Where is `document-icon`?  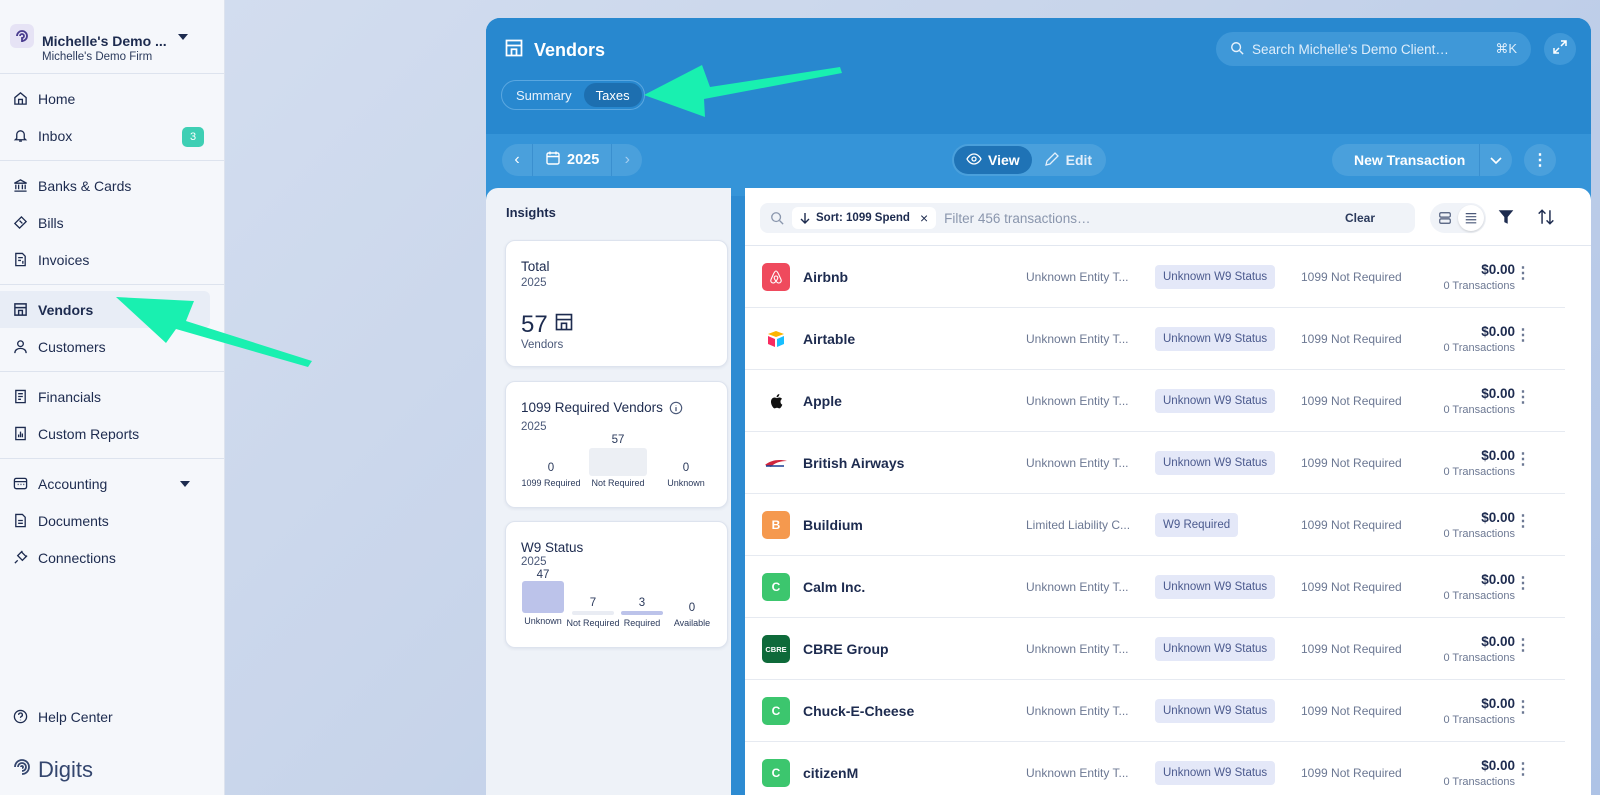
document-icon is located at coordinates (20, 521).